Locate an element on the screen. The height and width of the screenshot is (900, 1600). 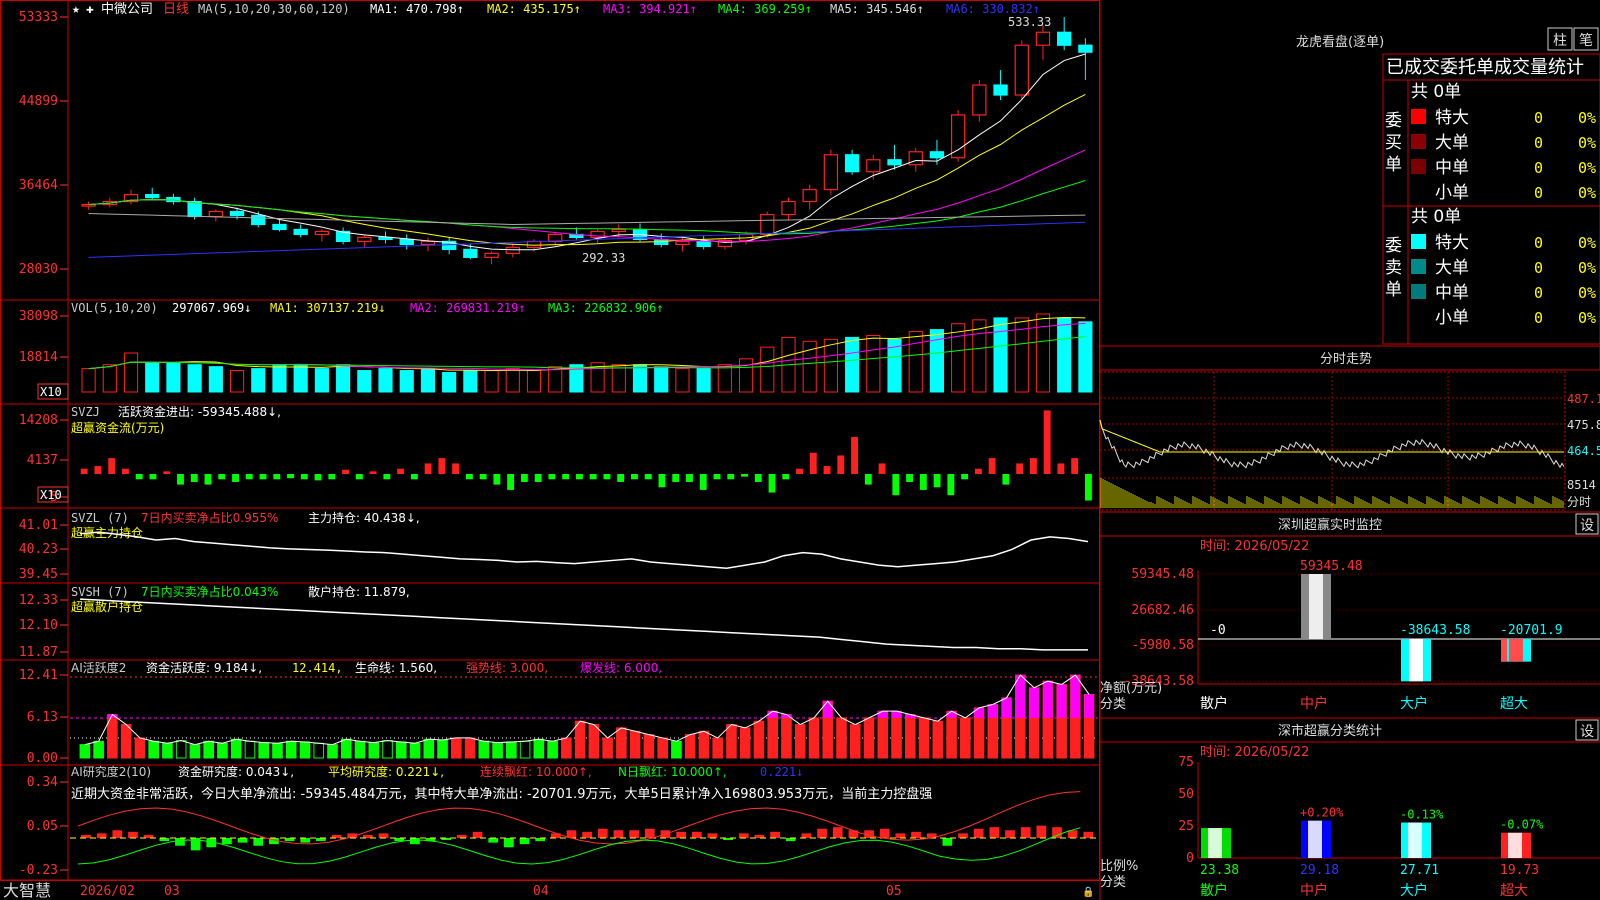
classify-pct-0: 23.38 is located at coordinates (1219, 870).